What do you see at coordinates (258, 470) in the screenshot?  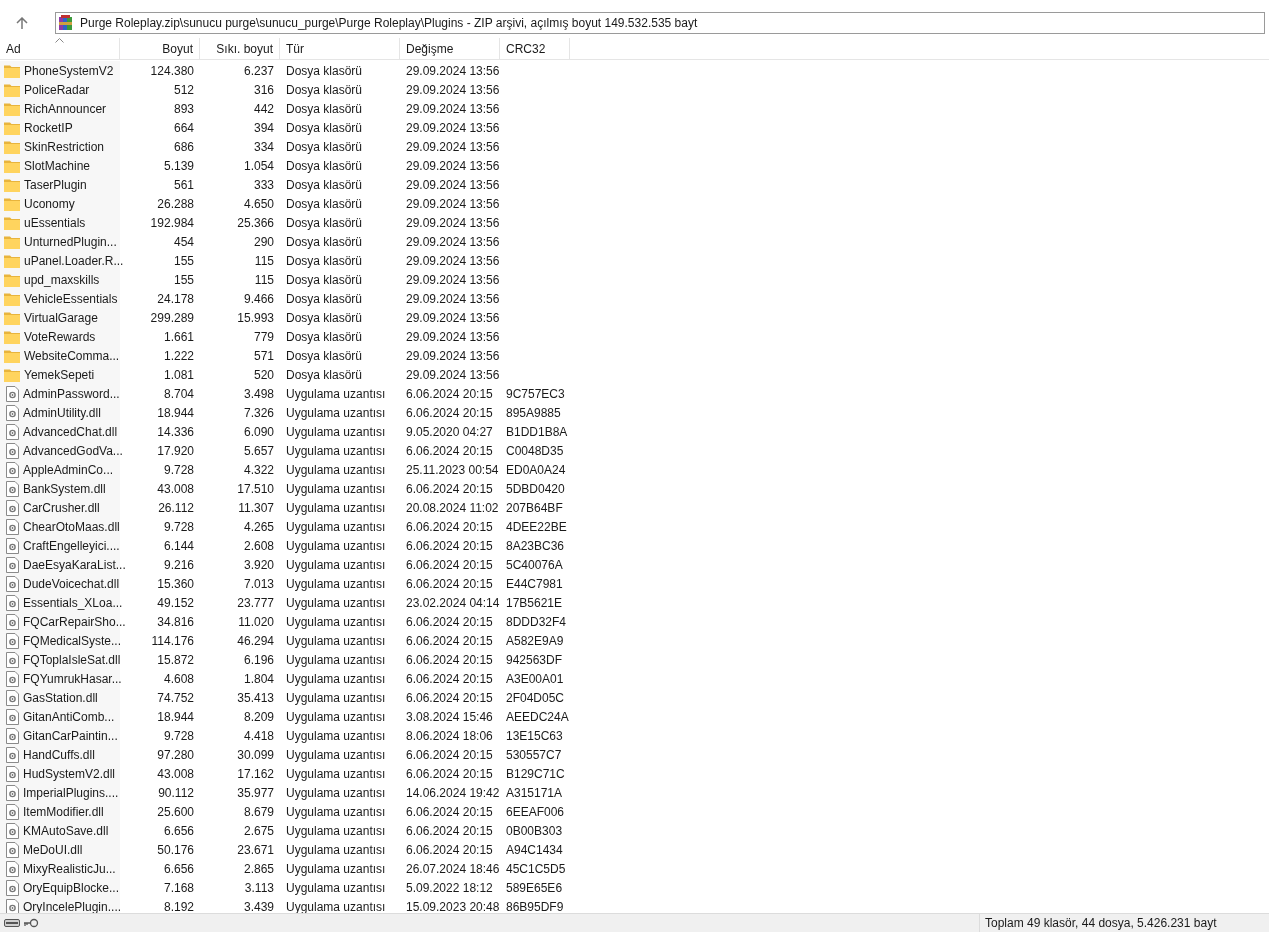 I see `packed-size-cell-text: 4.322` at bounding box center [258, 470].